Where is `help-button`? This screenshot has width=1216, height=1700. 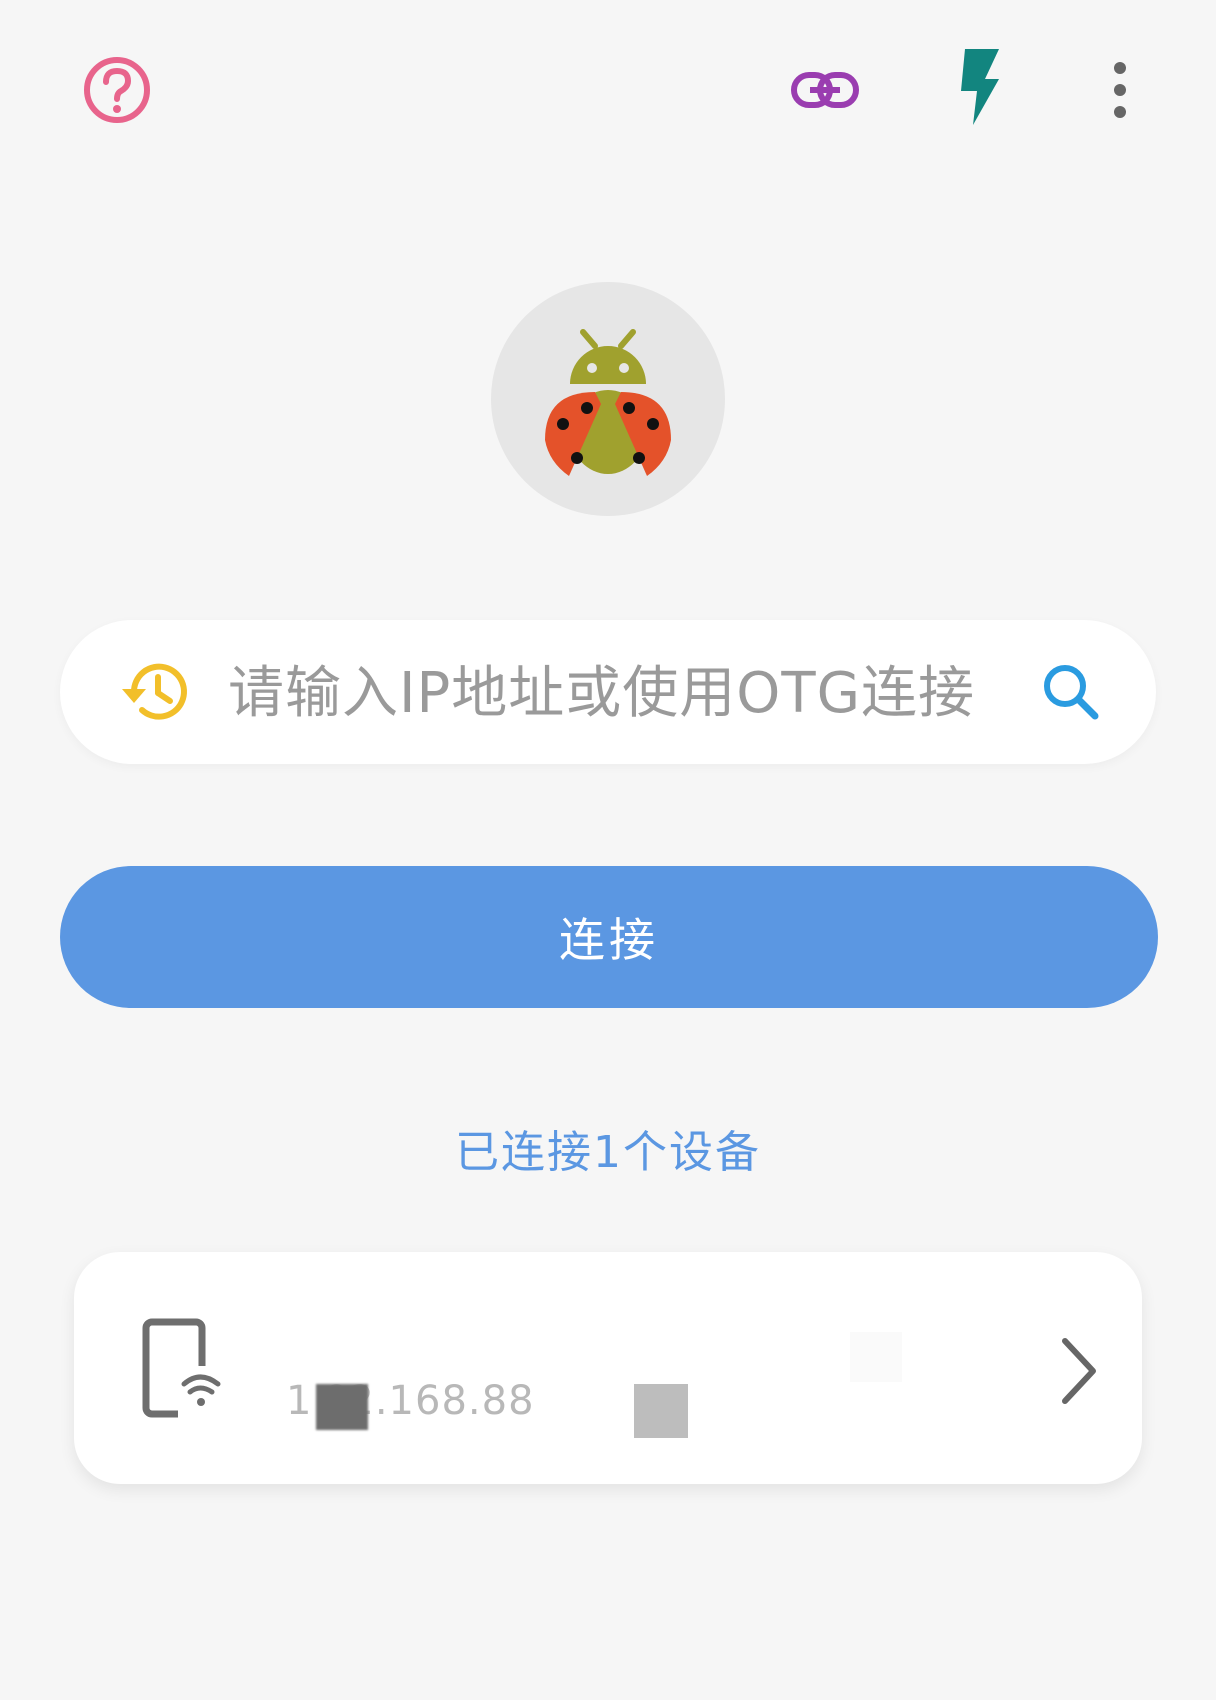
help-button is located at coordinates (117, 90).